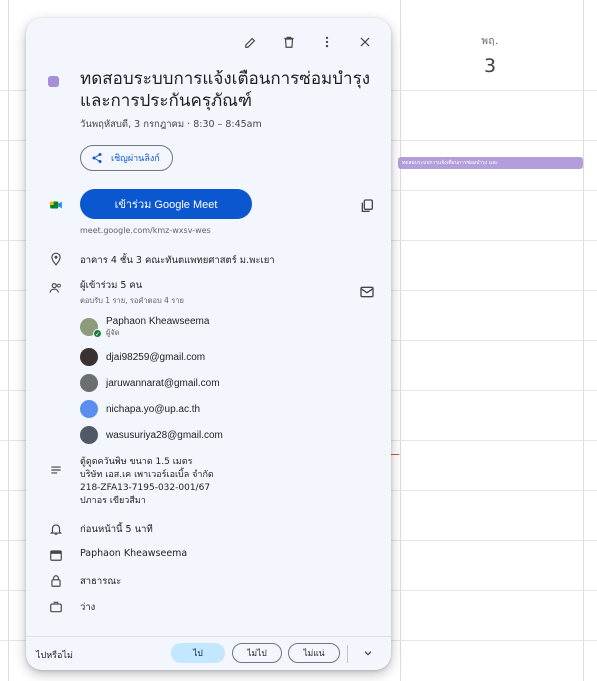  I want to click on copy-meet-link-button, so click(367, 206).